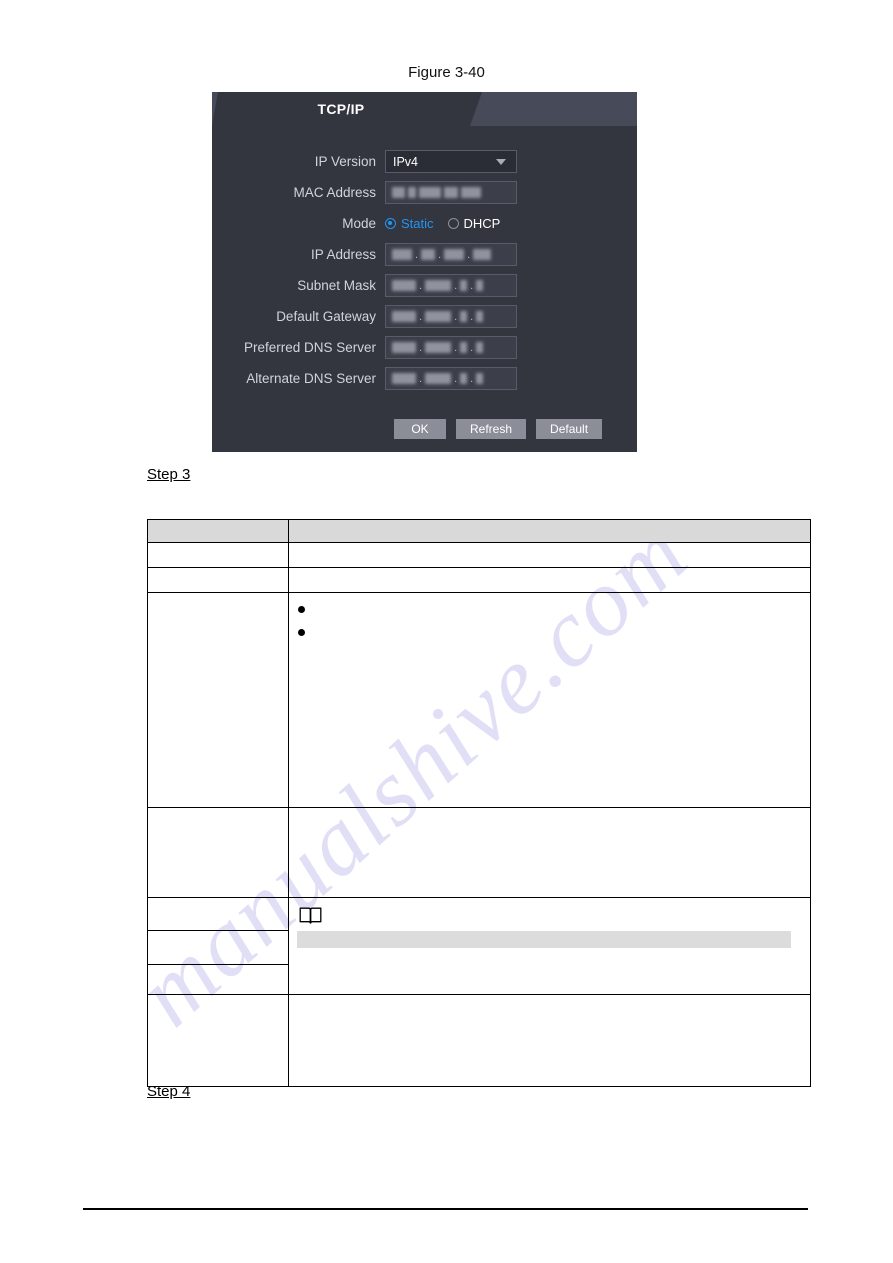 The width and height of the screenshot is (893, 1263). What do you see at coordinates (482, 223) in the screenshot?
I see `radio-dhcp-label: DHCP` at bounding box center [482, 223].